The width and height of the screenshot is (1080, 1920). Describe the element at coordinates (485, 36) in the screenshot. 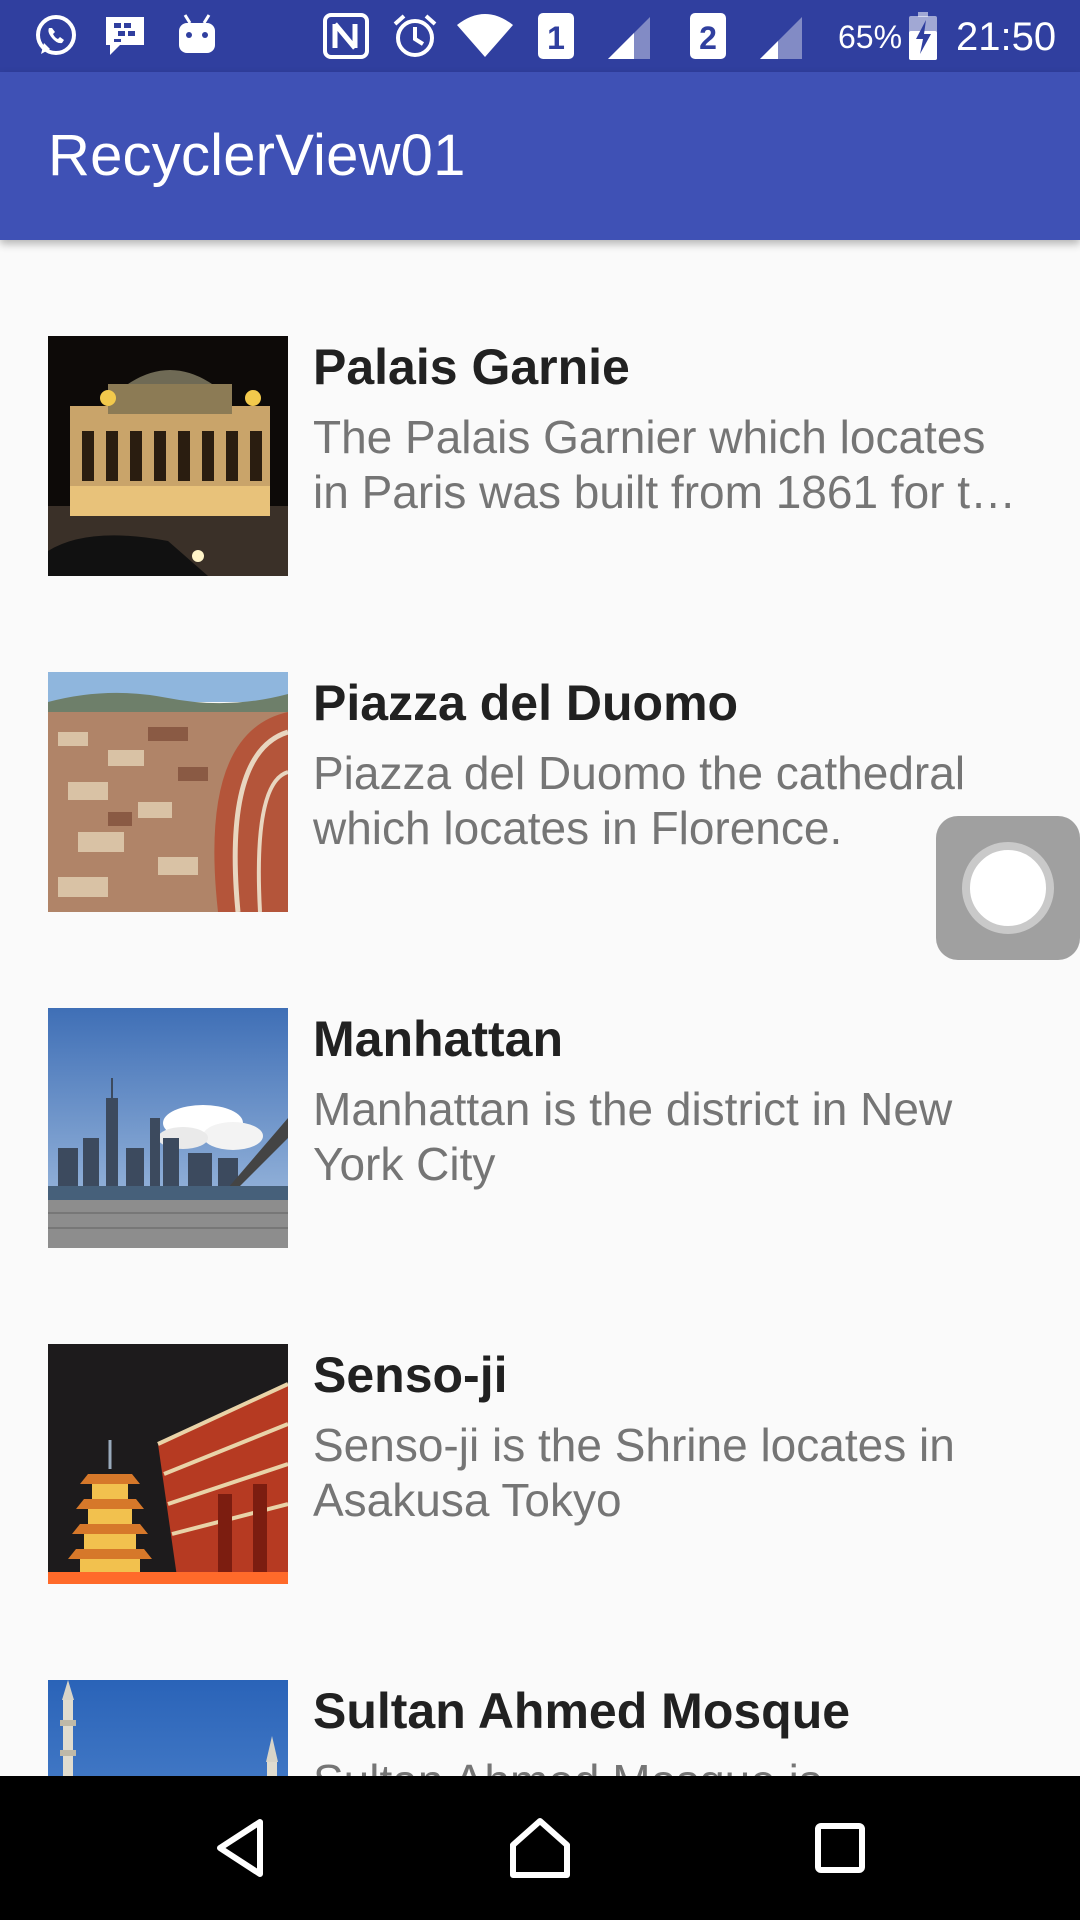

I see `wifi-icon` at that location.